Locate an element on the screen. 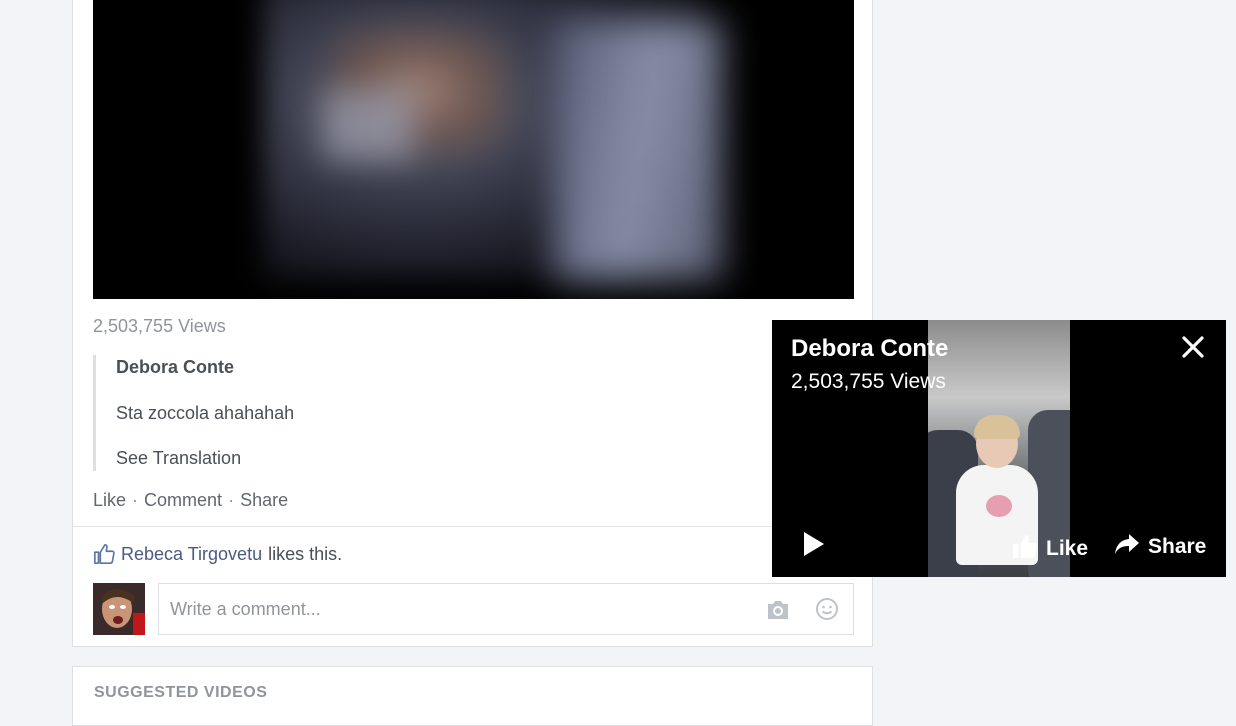 The height and width of the screenshot is (726, 1236). mini-share-button: Share is located at coordinates (1160, 547).